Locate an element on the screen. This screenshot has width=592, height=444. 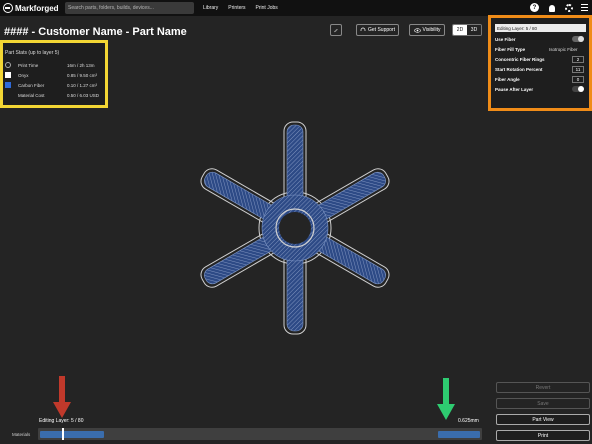
stat-label: Carbon Fiber is located at coordinates (31, 85).